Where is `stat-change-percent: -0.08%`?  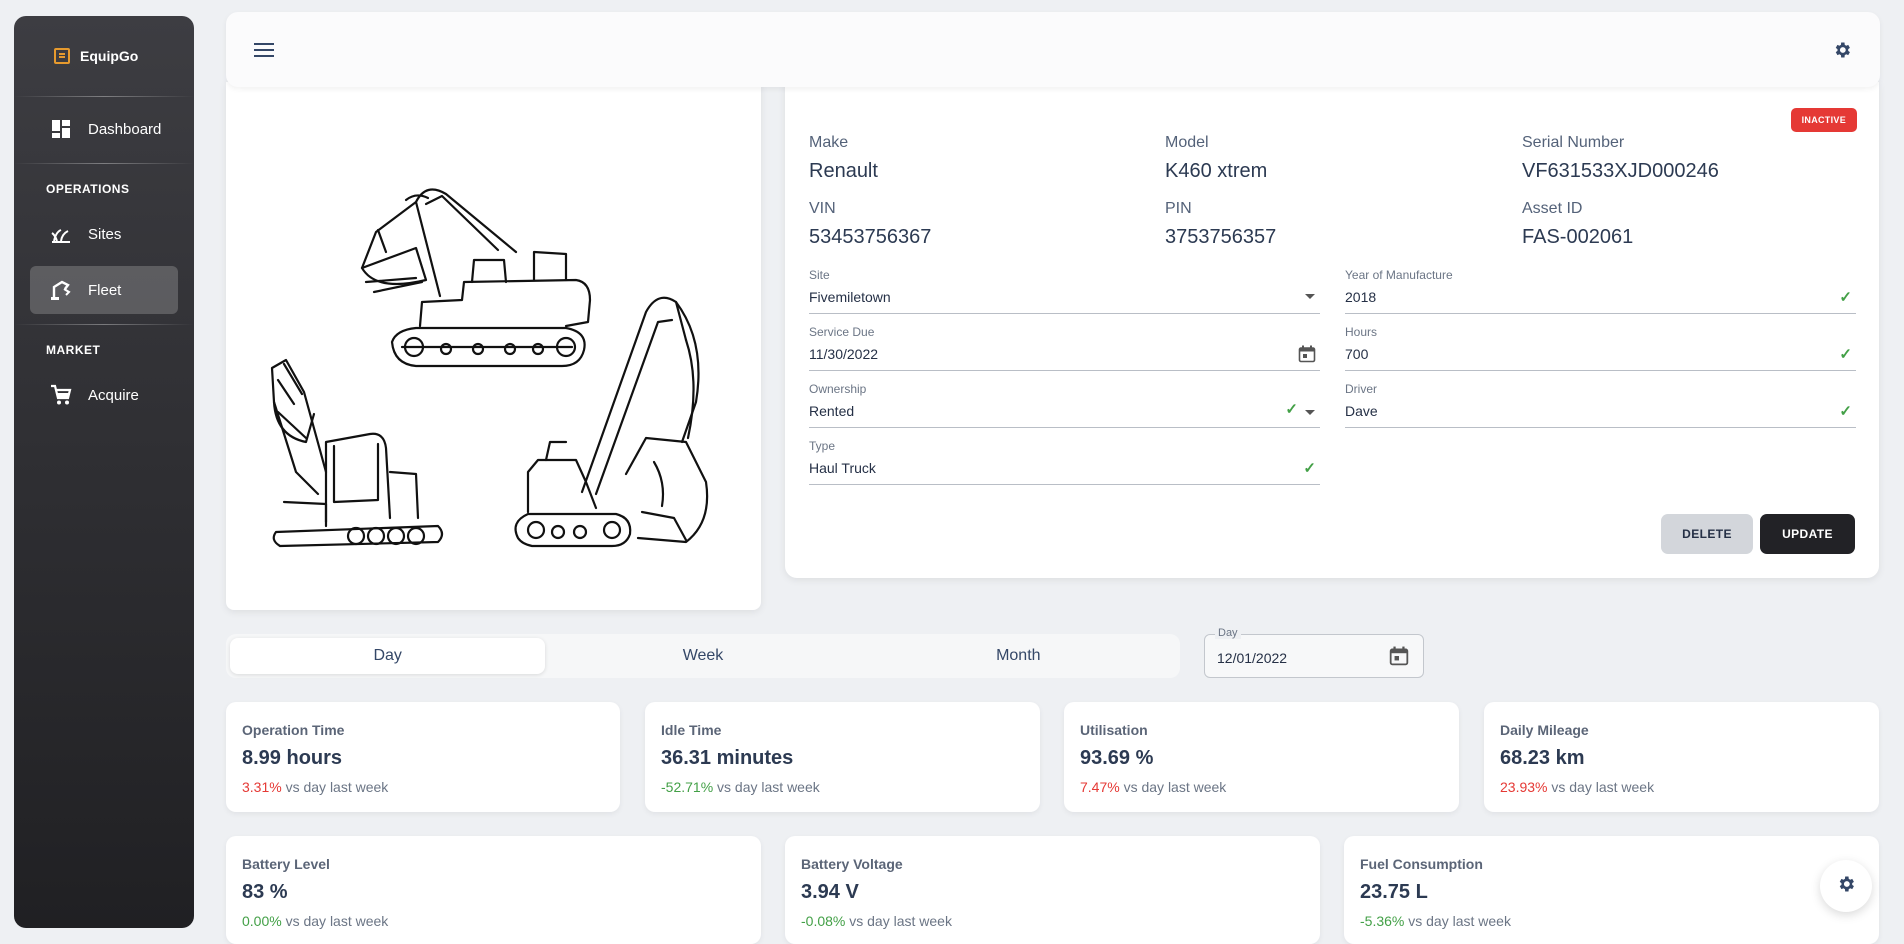
stat-change-percent: -0.08% is located at coordinates (823, 921).